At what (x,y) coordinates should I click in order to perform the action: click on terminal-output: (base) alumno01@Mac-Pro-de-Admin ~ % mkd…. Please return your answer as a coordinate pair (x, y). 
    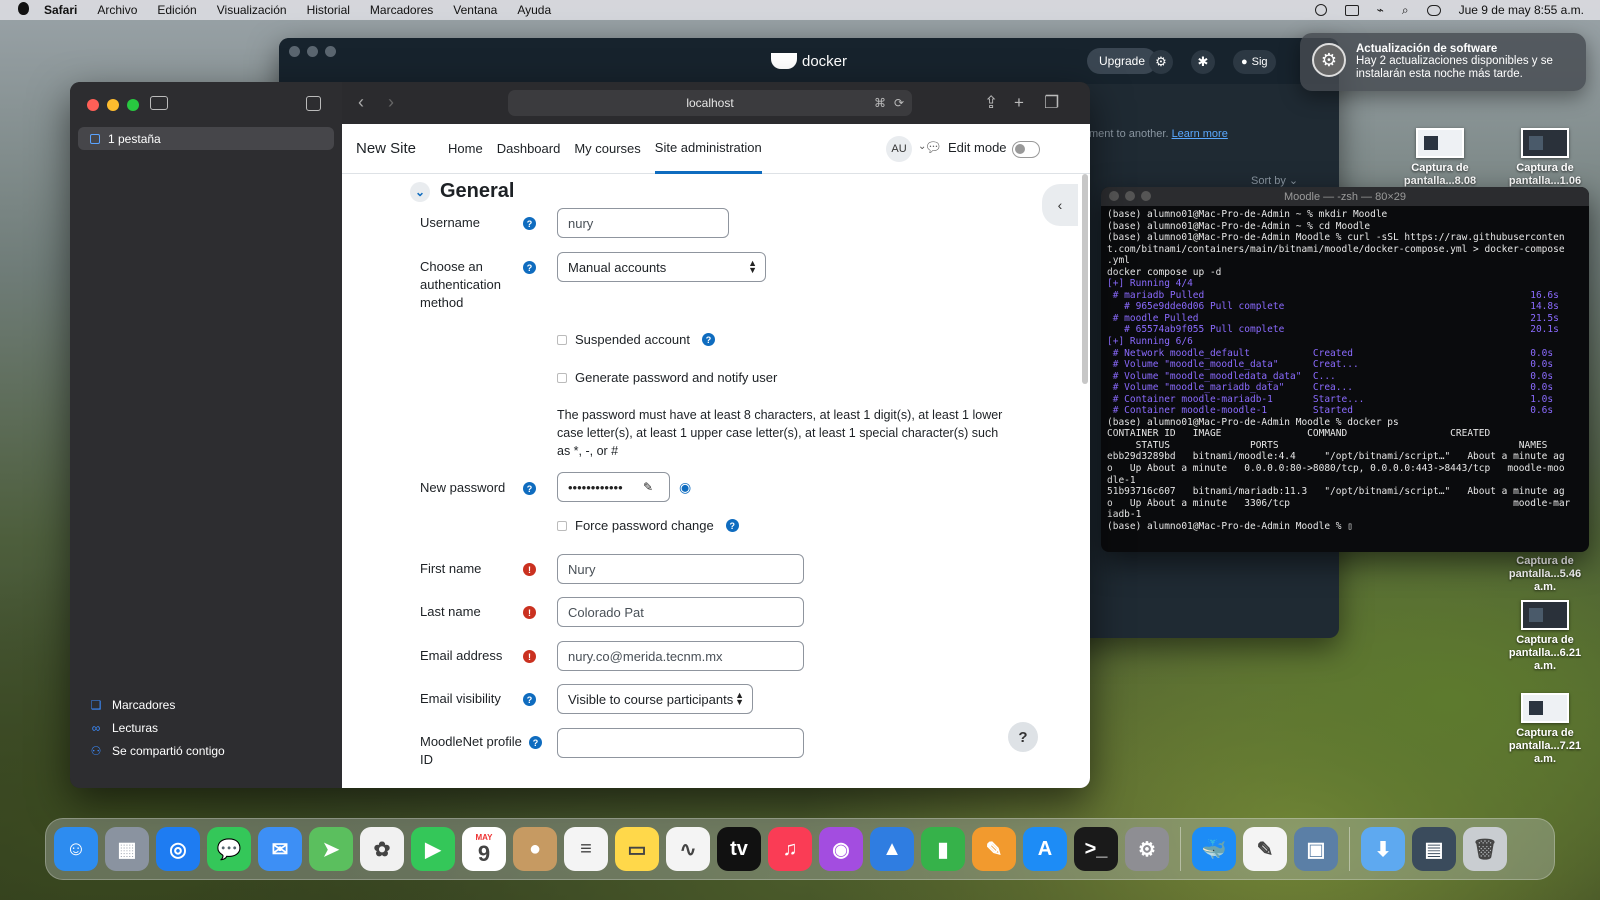
    Looking at the image, I should click on (1345, 370).